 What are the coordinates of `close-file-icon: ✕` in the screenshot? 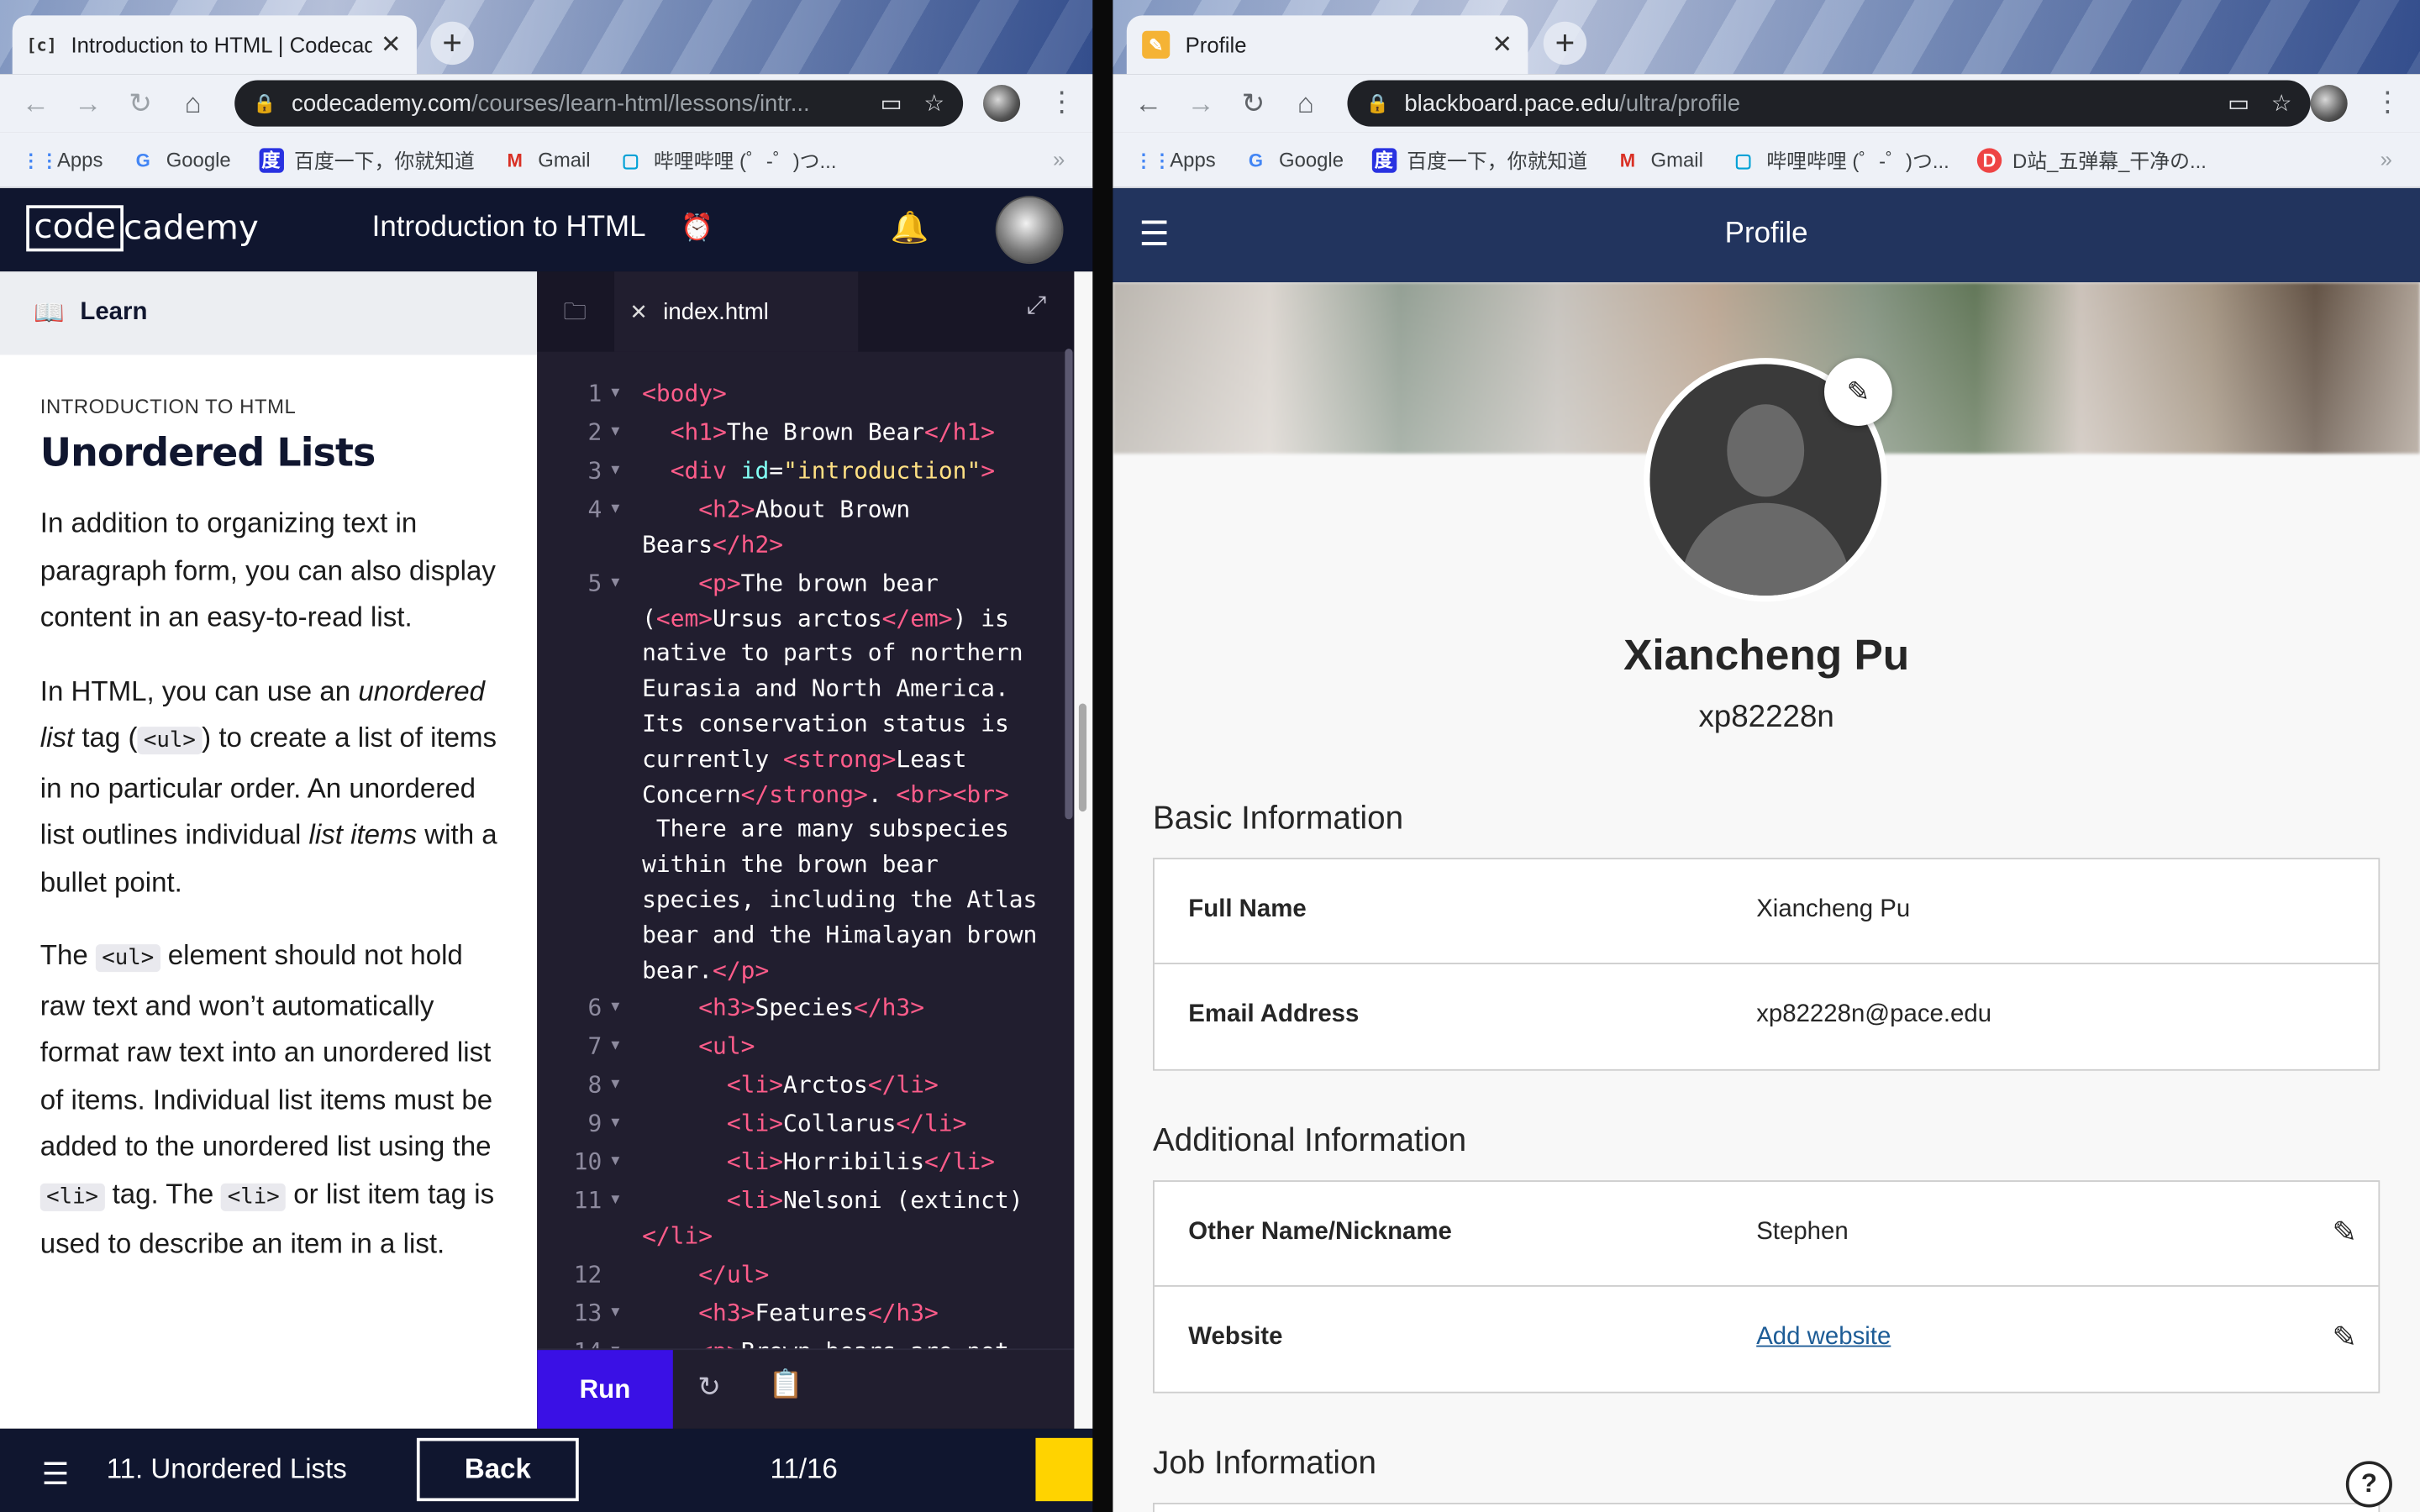 It's located at (638, 311).